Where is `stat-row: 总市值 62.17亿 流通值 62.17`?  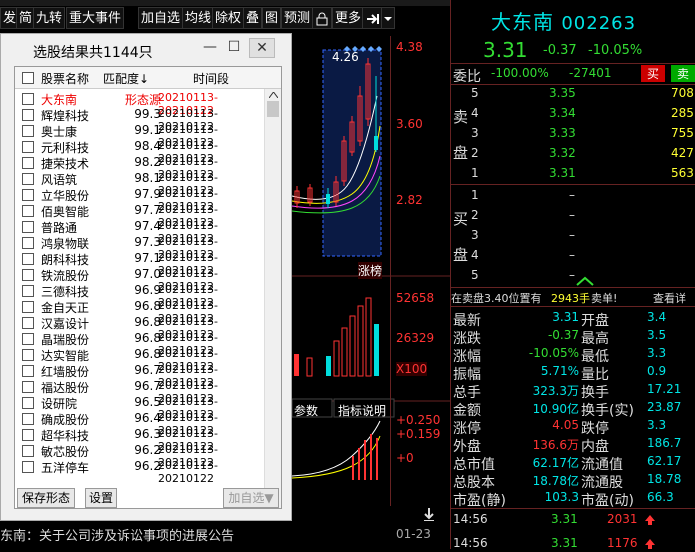
stat-row: 总市值 62.17亿 流通值 62.17 is located at coordinates (573, 463).